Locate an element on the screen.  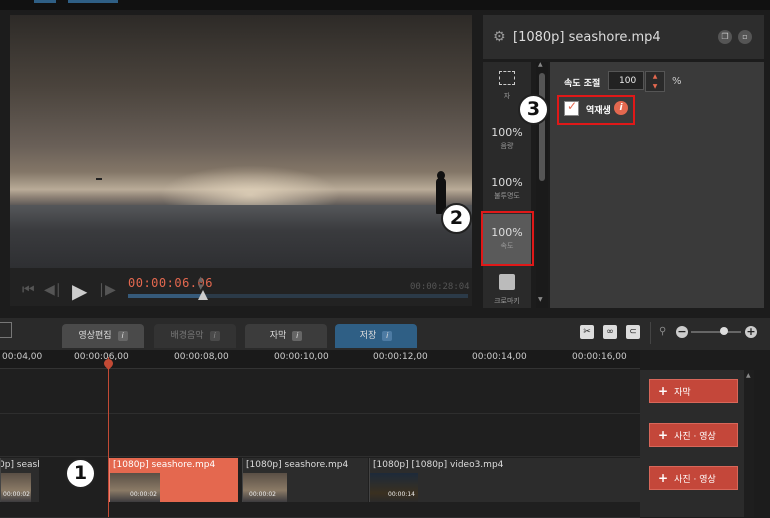
ruler-tick: 00:00:12,00 is located at coordinates (400, 357).